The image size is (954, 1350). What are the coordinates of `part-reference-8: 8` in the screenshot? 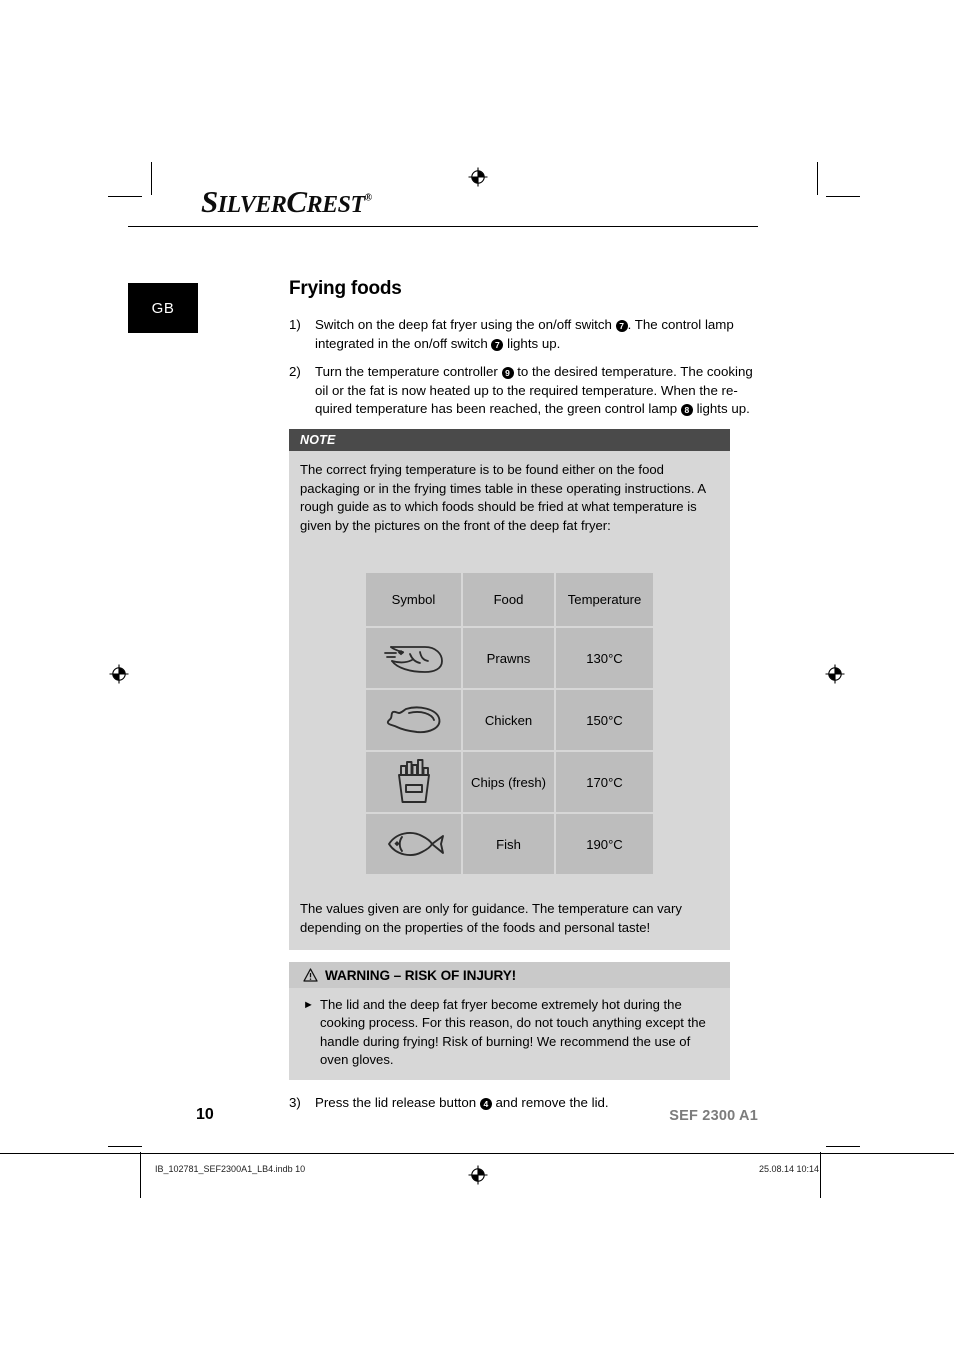 It's located at (686, 410).